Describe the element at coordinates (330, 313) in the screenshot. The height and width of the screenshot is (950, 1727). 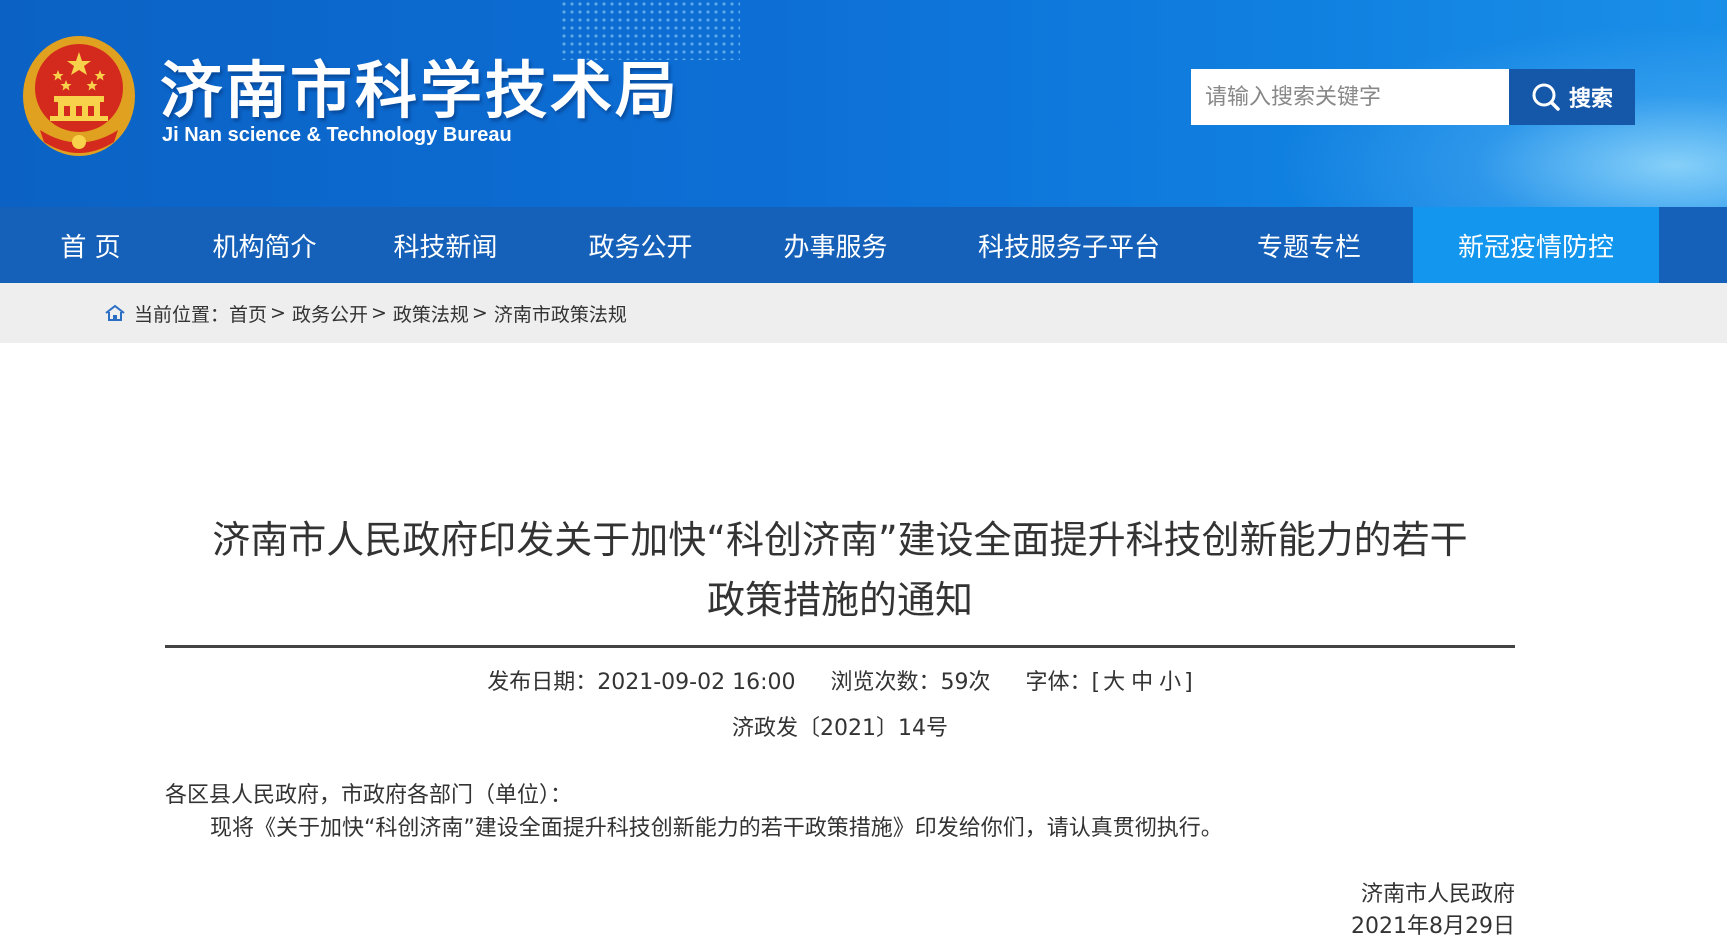
I see `breadcrumb-link-government-affairs: 政务公开` at that location.